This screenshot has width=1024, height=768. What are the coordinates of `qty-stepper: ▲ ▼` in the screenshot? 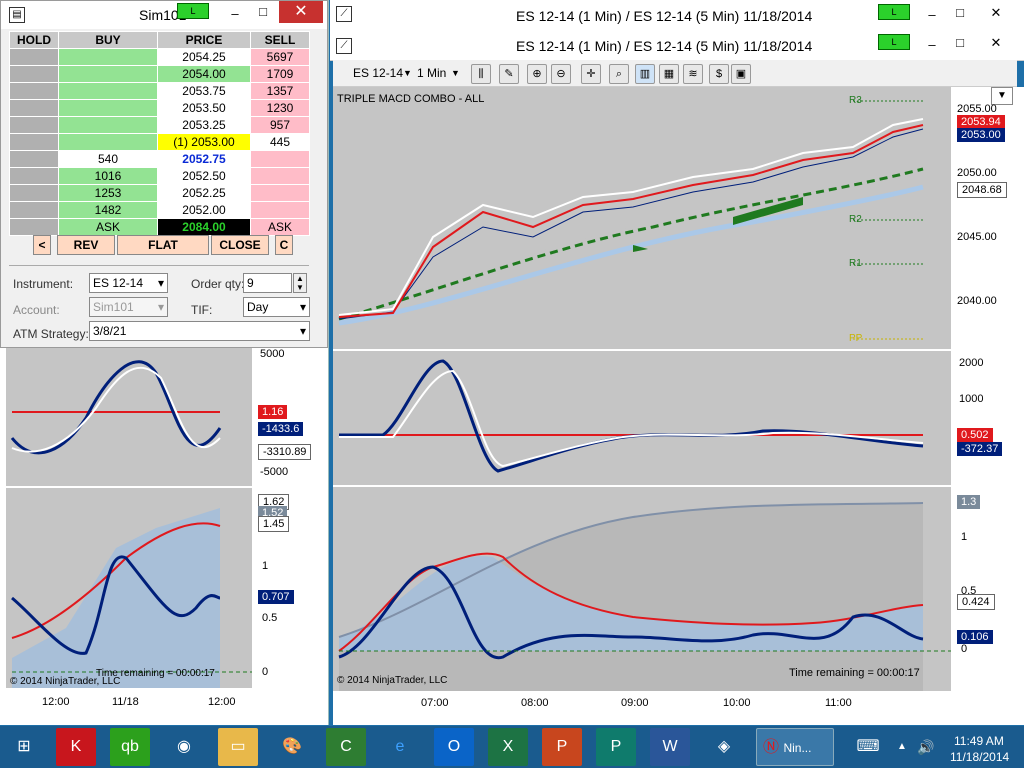 It's located at (300, 283).